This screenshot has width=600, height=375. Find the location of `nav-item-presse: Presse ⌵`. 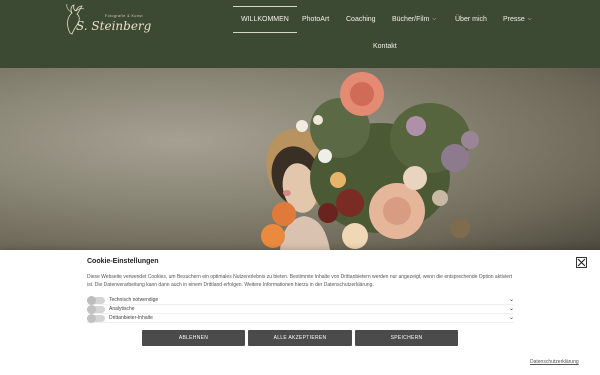

nav-item-presse: Presse ⌵ is located at coordinates (517, 19).